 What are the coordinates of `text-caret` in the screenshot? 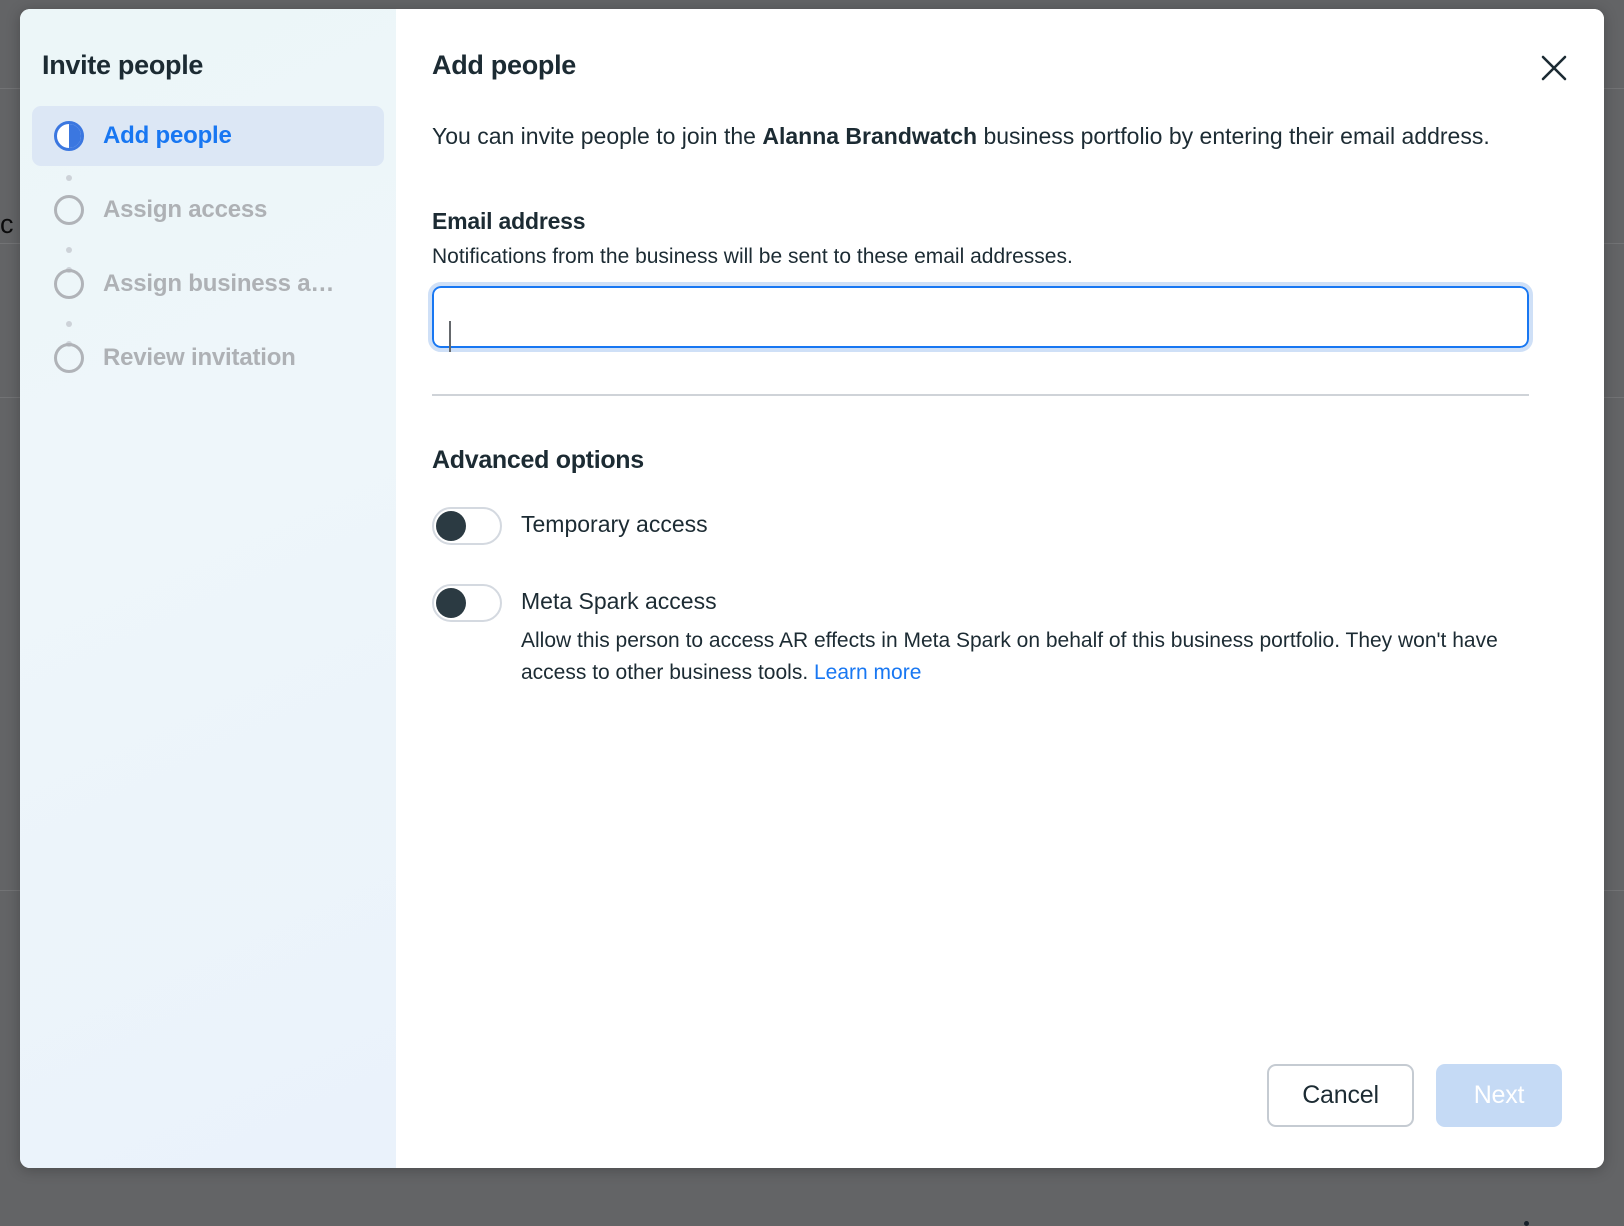 It's located at (450, 336).